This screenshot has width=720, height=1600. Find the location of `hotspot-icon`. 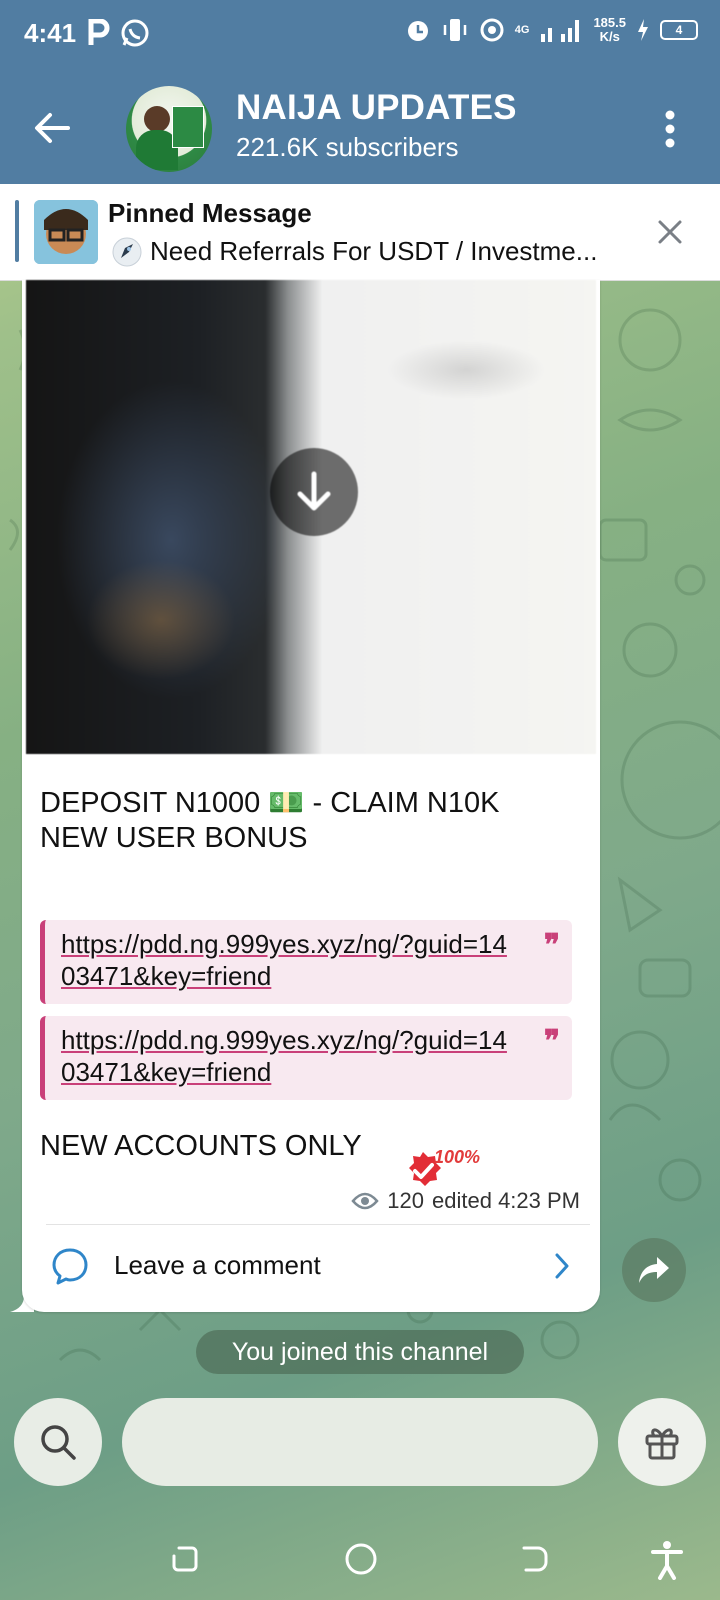

hotspot-icon is located at coordinates (492, 30).